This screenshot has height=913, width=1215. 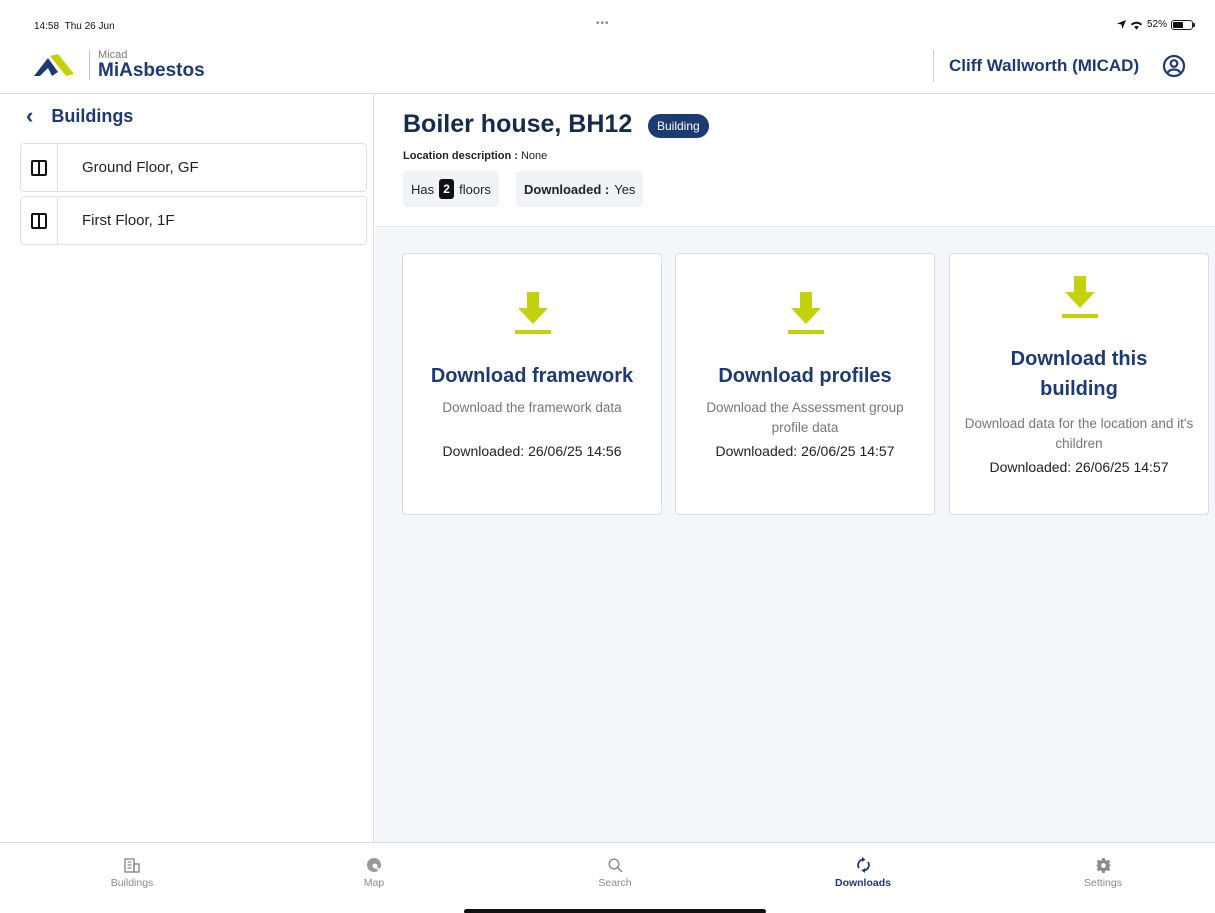 I want to click on sidebar-back-link: ‹ Buildings, so click(x=79, y=116).